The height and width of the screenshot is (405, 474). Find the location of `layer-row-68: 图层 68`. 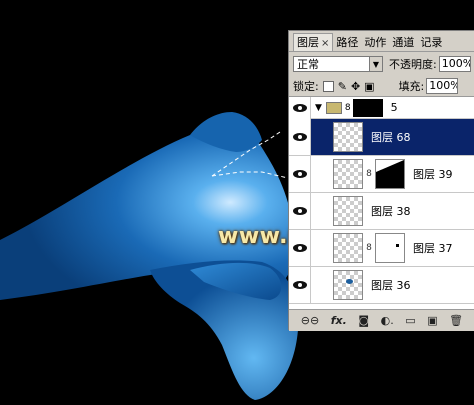

layer-row-68: 图层 68 is located at coordinates (381, 137).